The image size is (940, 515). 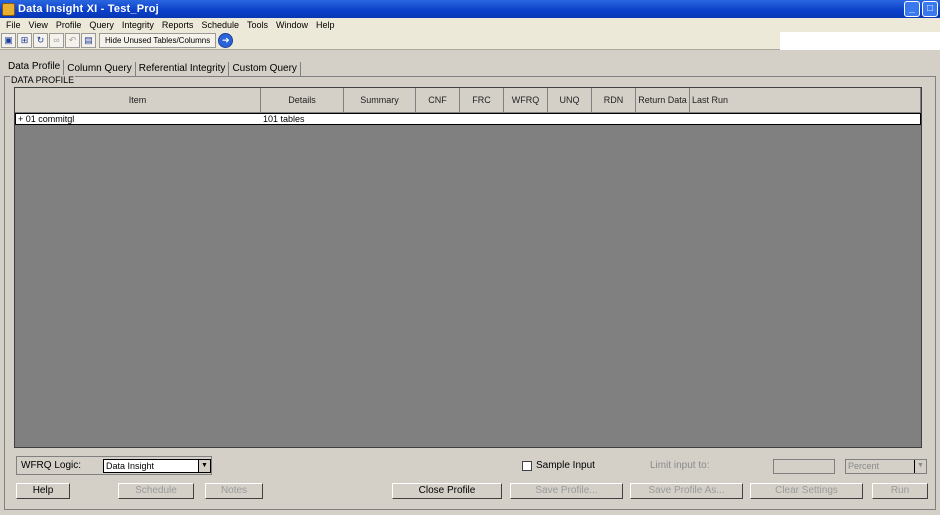 I want to click on hide-unused-button: Hide Unused Tables/Columns, so click(x=158, y=40).